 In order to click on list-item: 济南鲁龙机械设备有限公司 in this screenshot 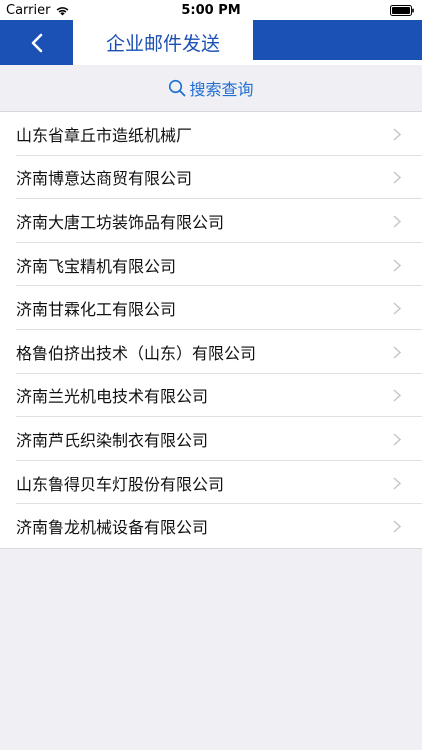, I will do `click(211, 526)`.